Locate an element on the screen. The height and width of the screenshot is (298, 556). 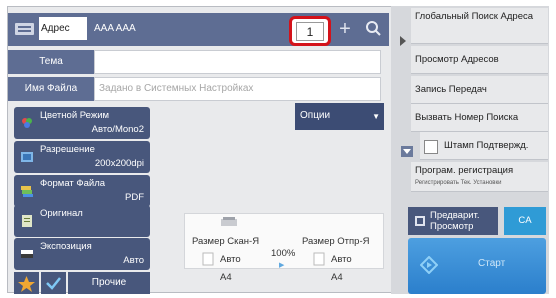
preview-label: Предварит. Просмотр is located at coordinates (455, 221).